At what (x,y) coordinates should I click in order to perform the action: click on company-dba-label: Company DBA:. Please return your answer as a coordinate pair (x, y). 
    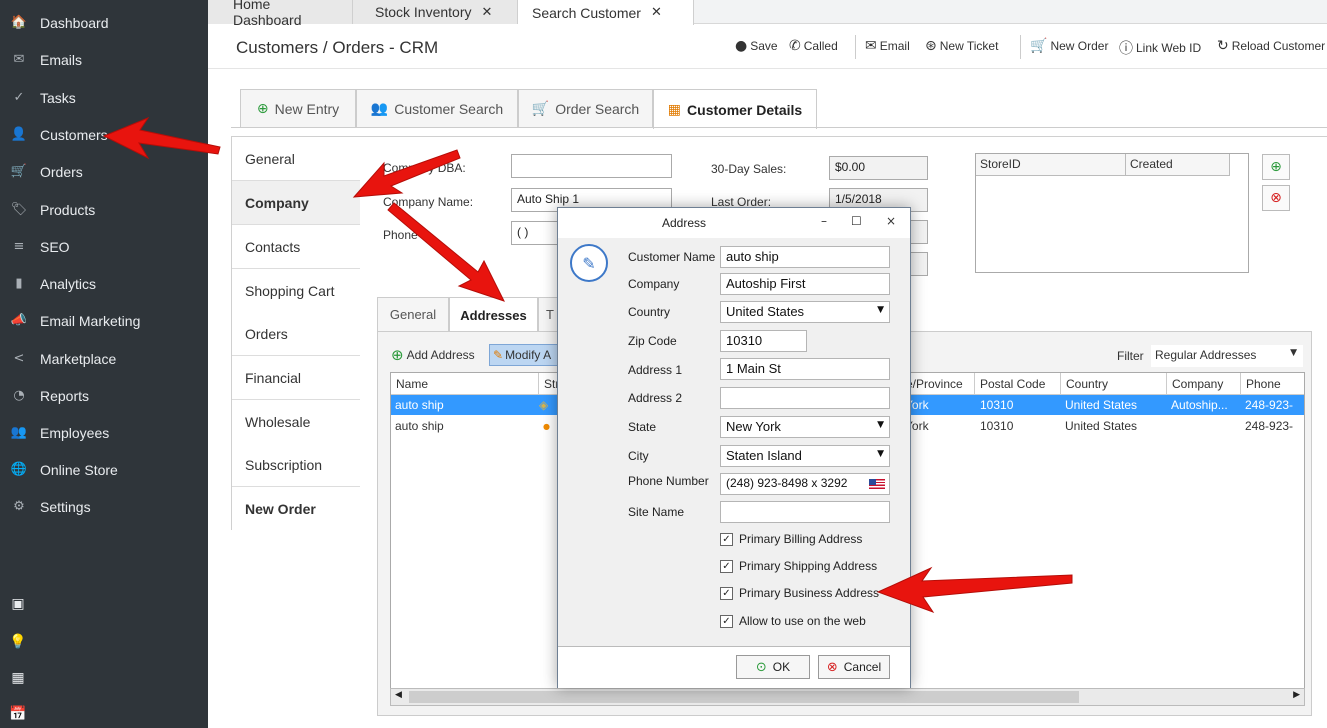
    Looking at the image, I should click on (424, 168).